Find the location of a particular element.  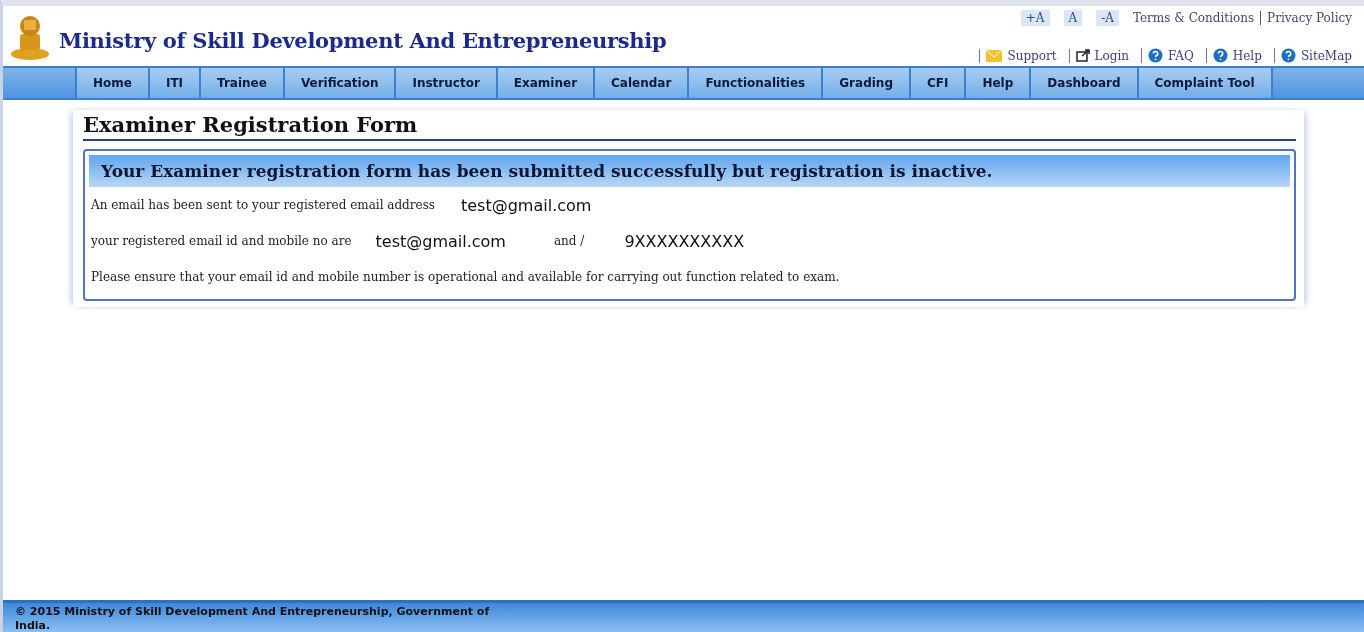

nav-item: Trainee is located at coordinates (241, 83).